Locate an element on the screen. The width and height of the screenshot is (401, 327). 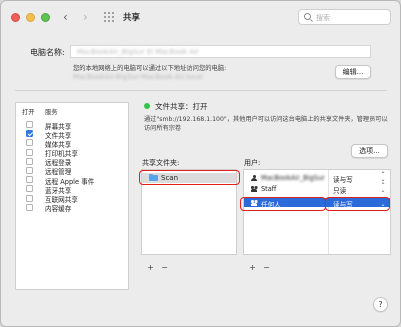
user-row: MacBookAir_BigSur 读与写 ⌃ ⌄ is located at coordinates (317, 178).